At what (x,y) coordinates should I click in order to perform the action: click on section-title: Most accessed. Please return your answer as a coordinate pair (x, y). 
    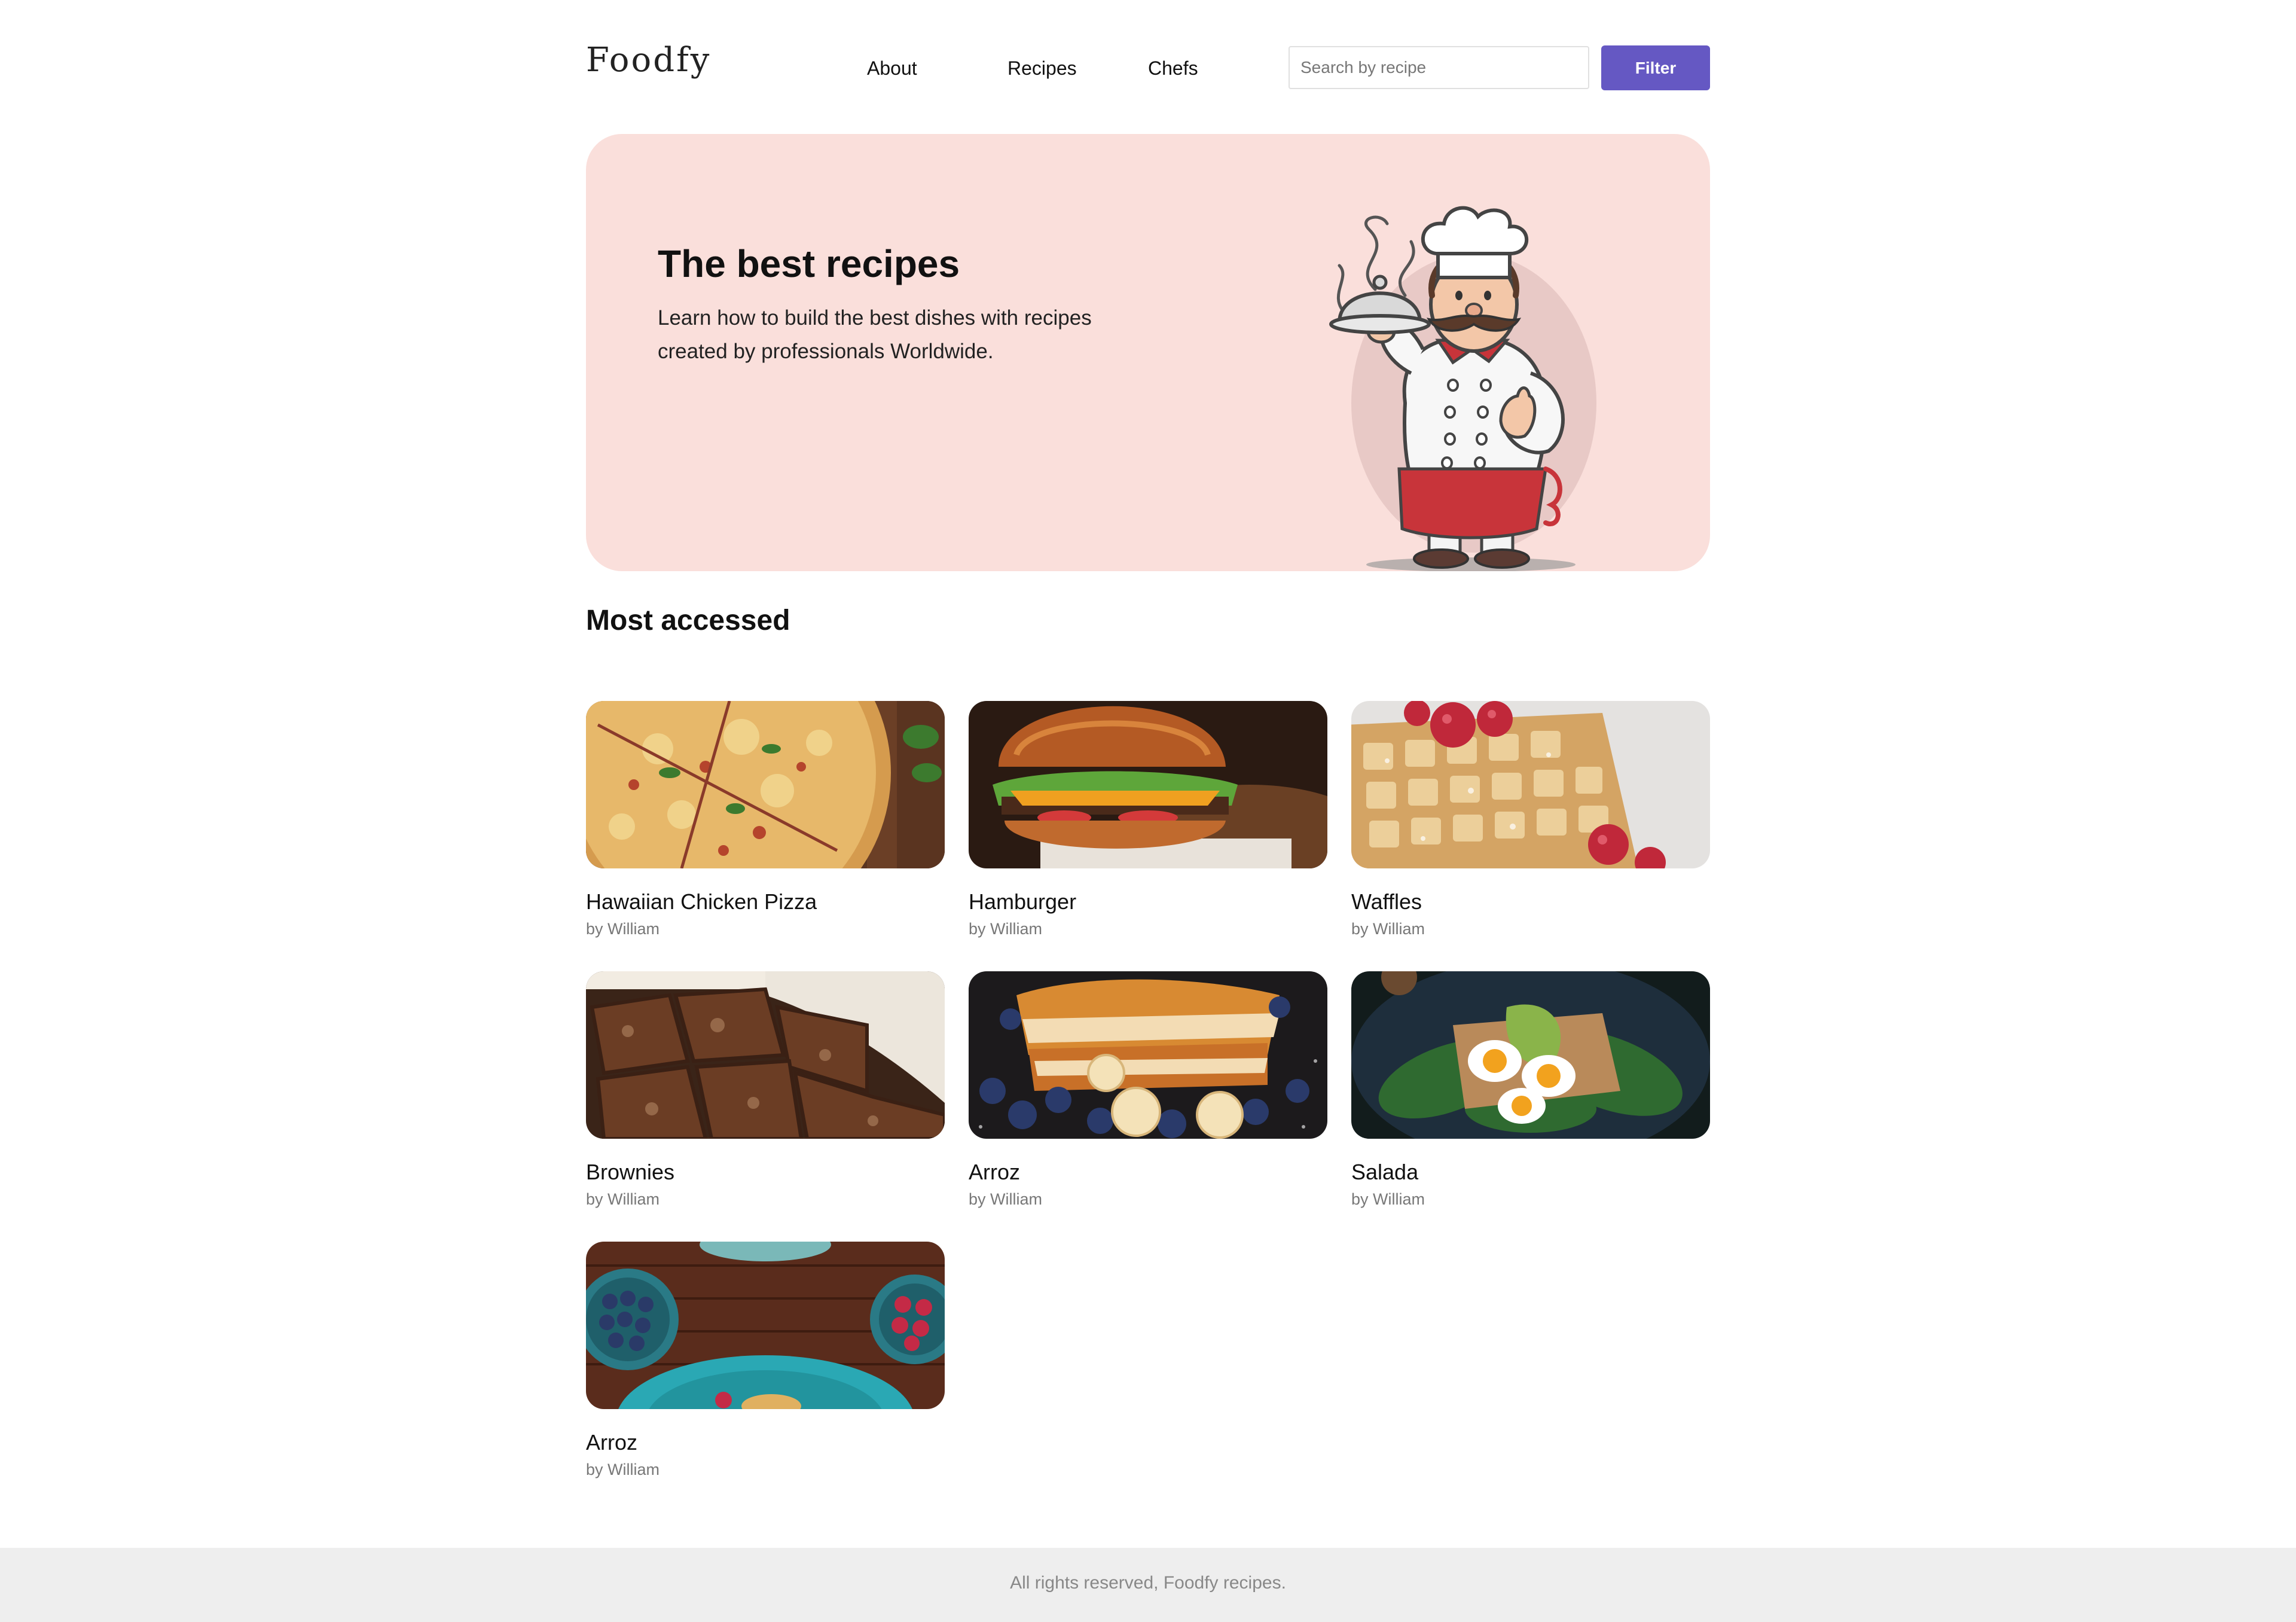
    Looking at the image, I should click on (688, 620).